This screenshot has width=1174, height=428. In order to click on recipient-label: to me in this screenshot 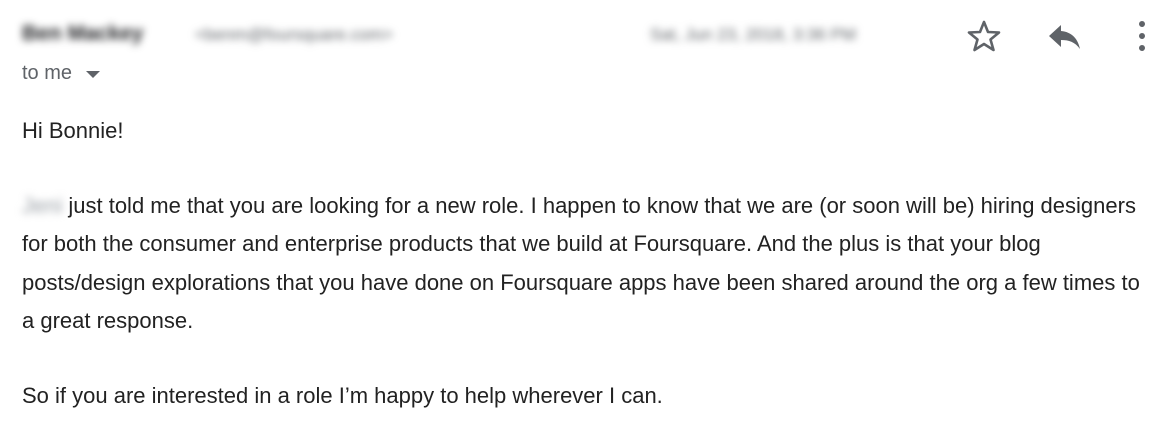, I will do `click(47, 73)`.